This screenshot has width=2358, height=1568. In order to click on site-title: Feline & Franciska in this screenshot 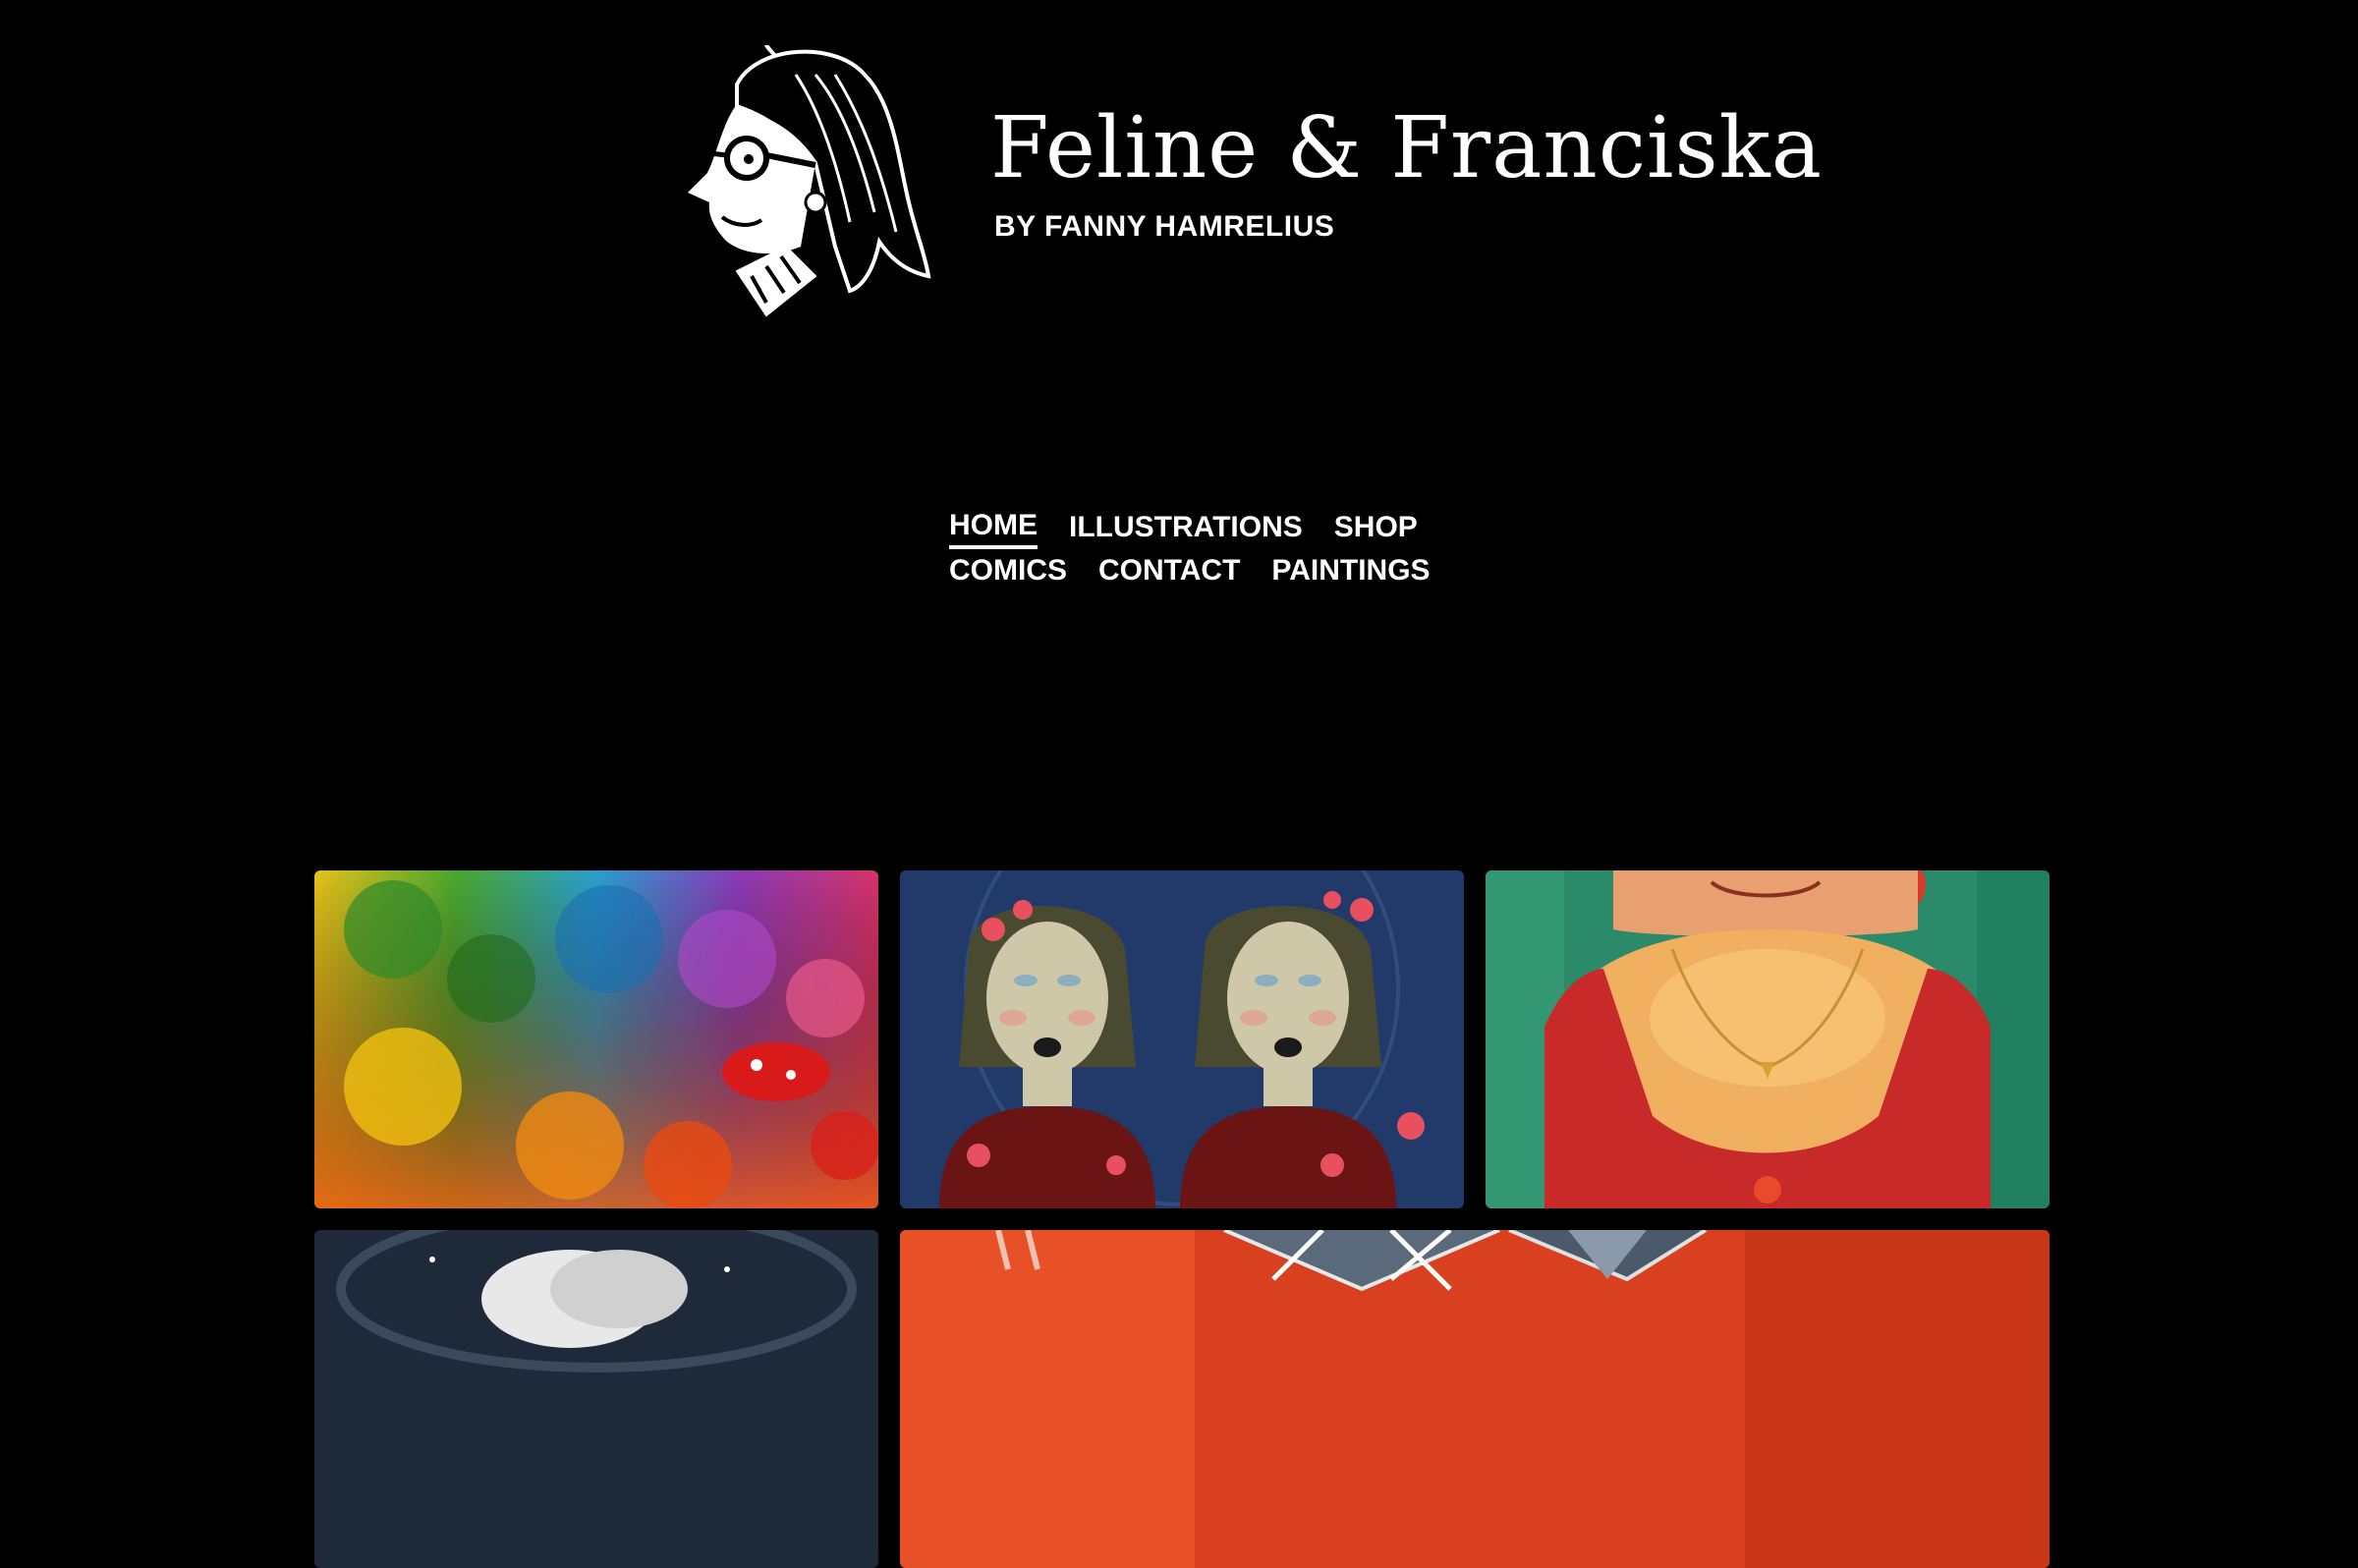, I will do `click(1406, 148)`.